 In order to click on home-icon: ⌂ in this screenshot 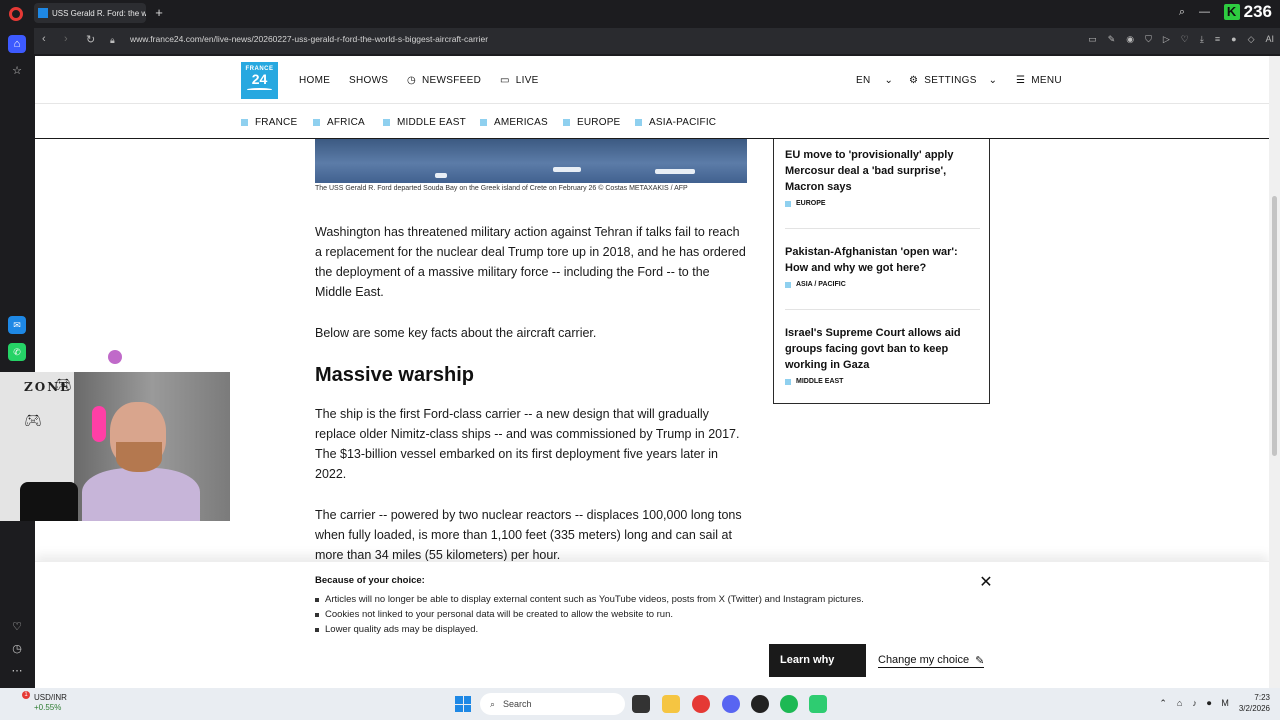, I will do `click(17, 44)`.